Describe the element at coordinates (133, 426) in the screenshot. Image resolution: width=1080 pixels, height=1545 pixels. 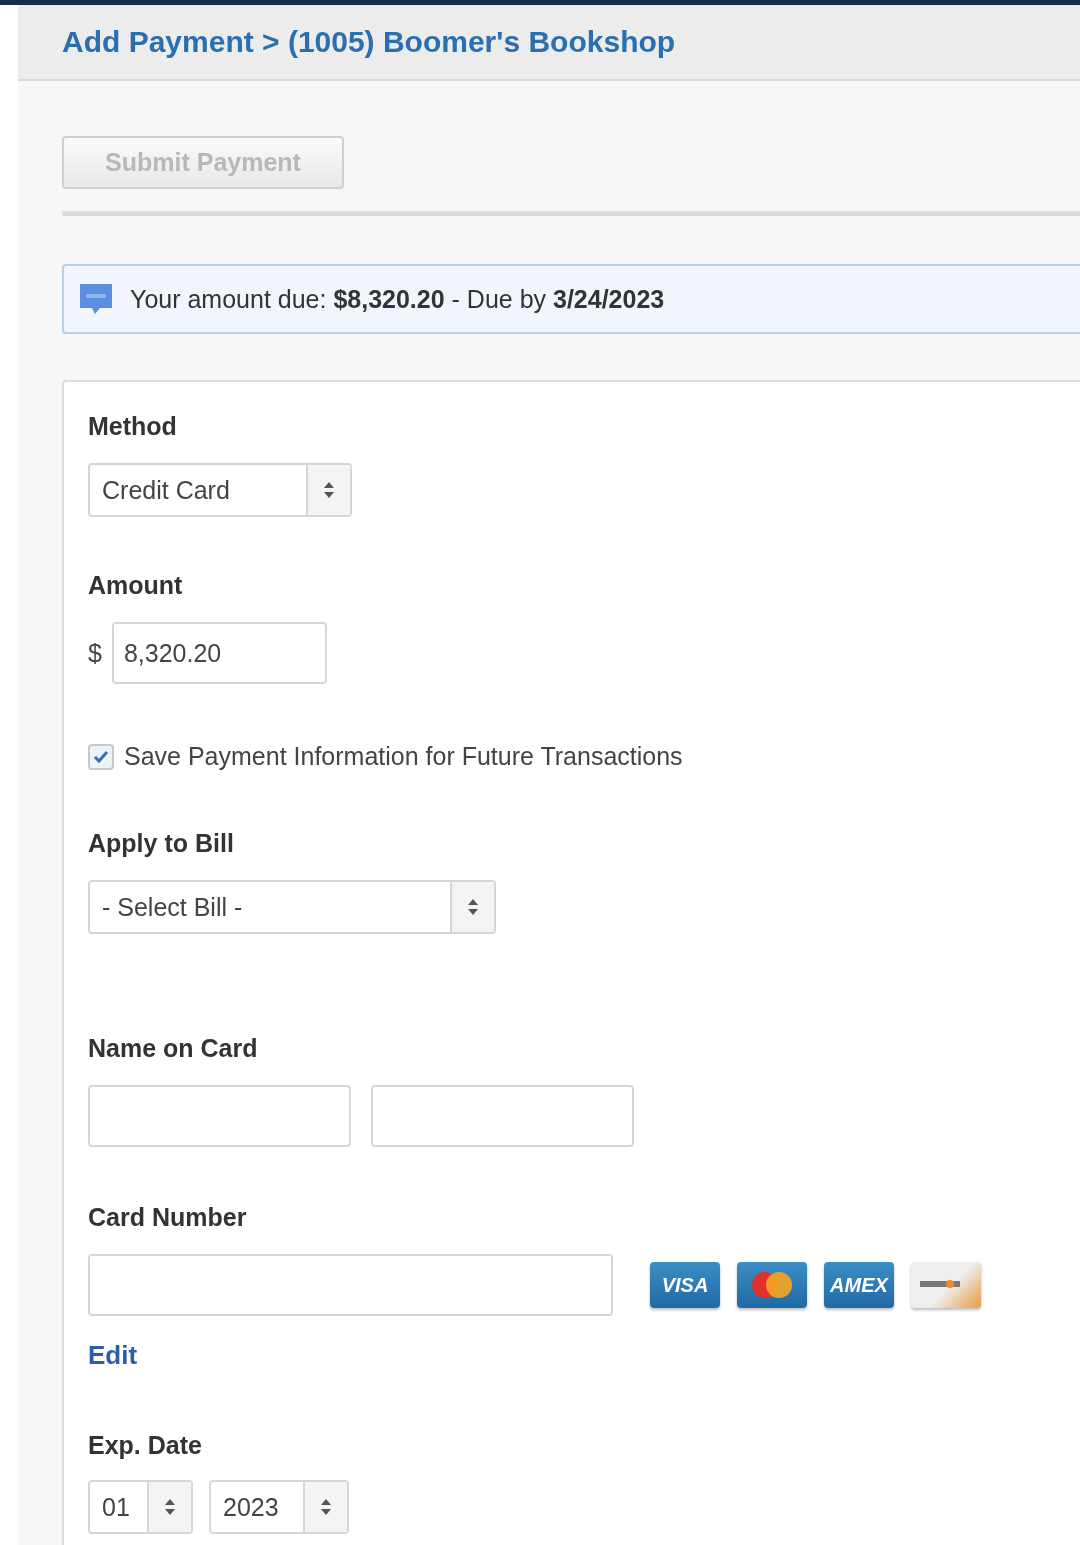
I see `field-label: Method` at that location.